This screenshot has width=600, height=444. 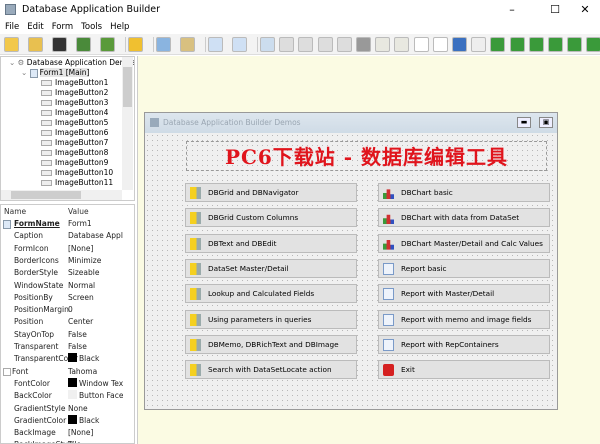 I want to click on property-row: Caption Database Applica, so click(x=62, y=236).